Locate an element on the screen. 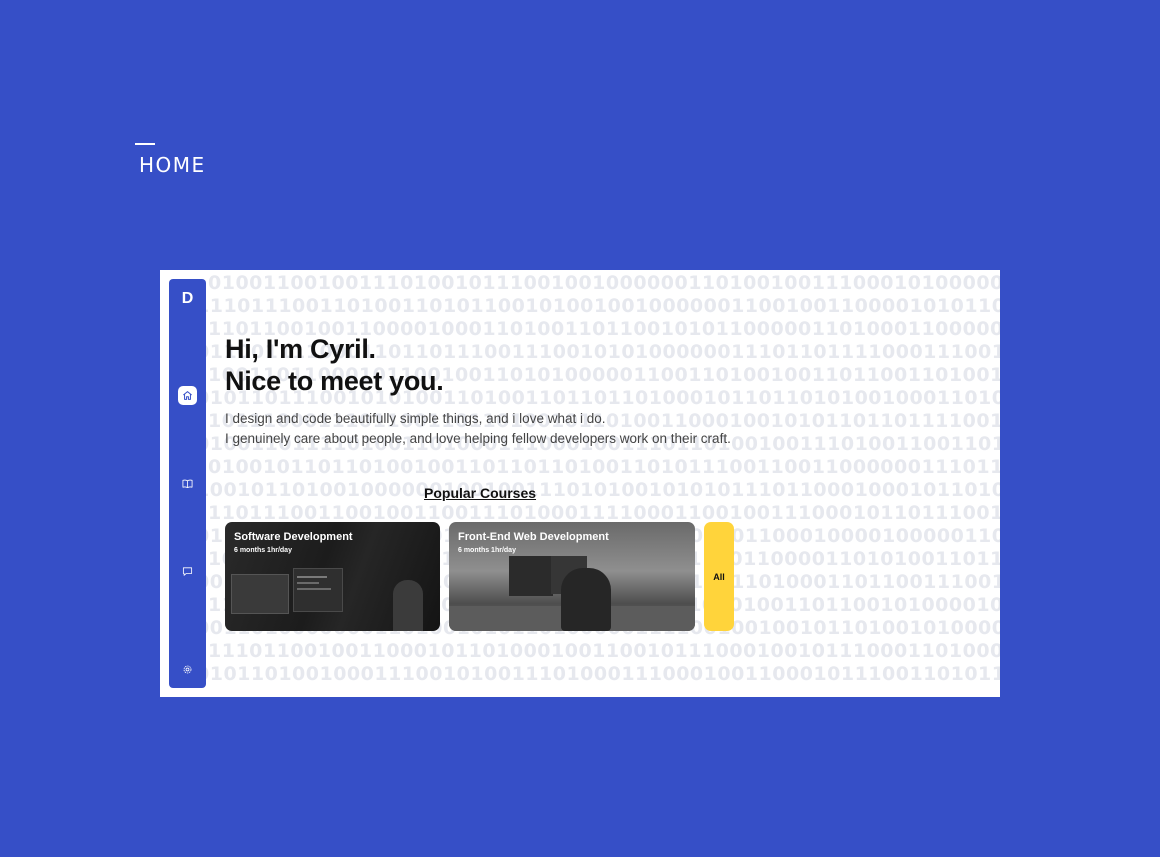  book-icon is located at coordinates (187, 484).